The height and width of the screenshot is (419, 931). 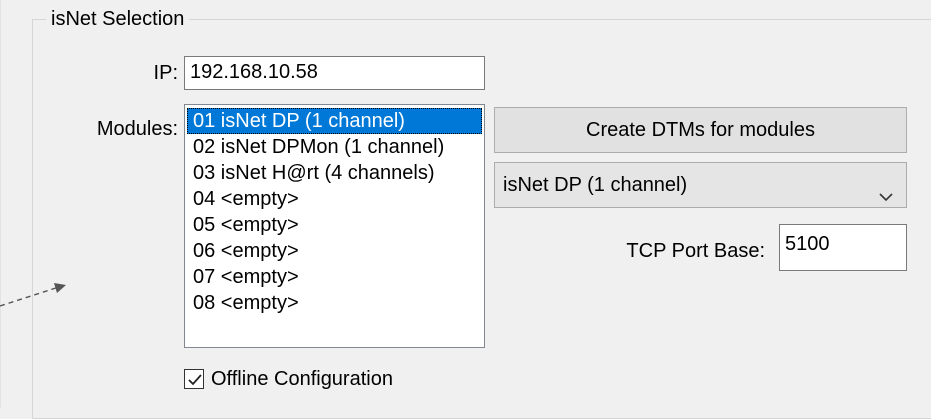 What do you see at coordinates (334, 121) in the screenshot?
I see `module-list-item: 01 isNet DP (1 channel)` at bounding box center [334, 121].